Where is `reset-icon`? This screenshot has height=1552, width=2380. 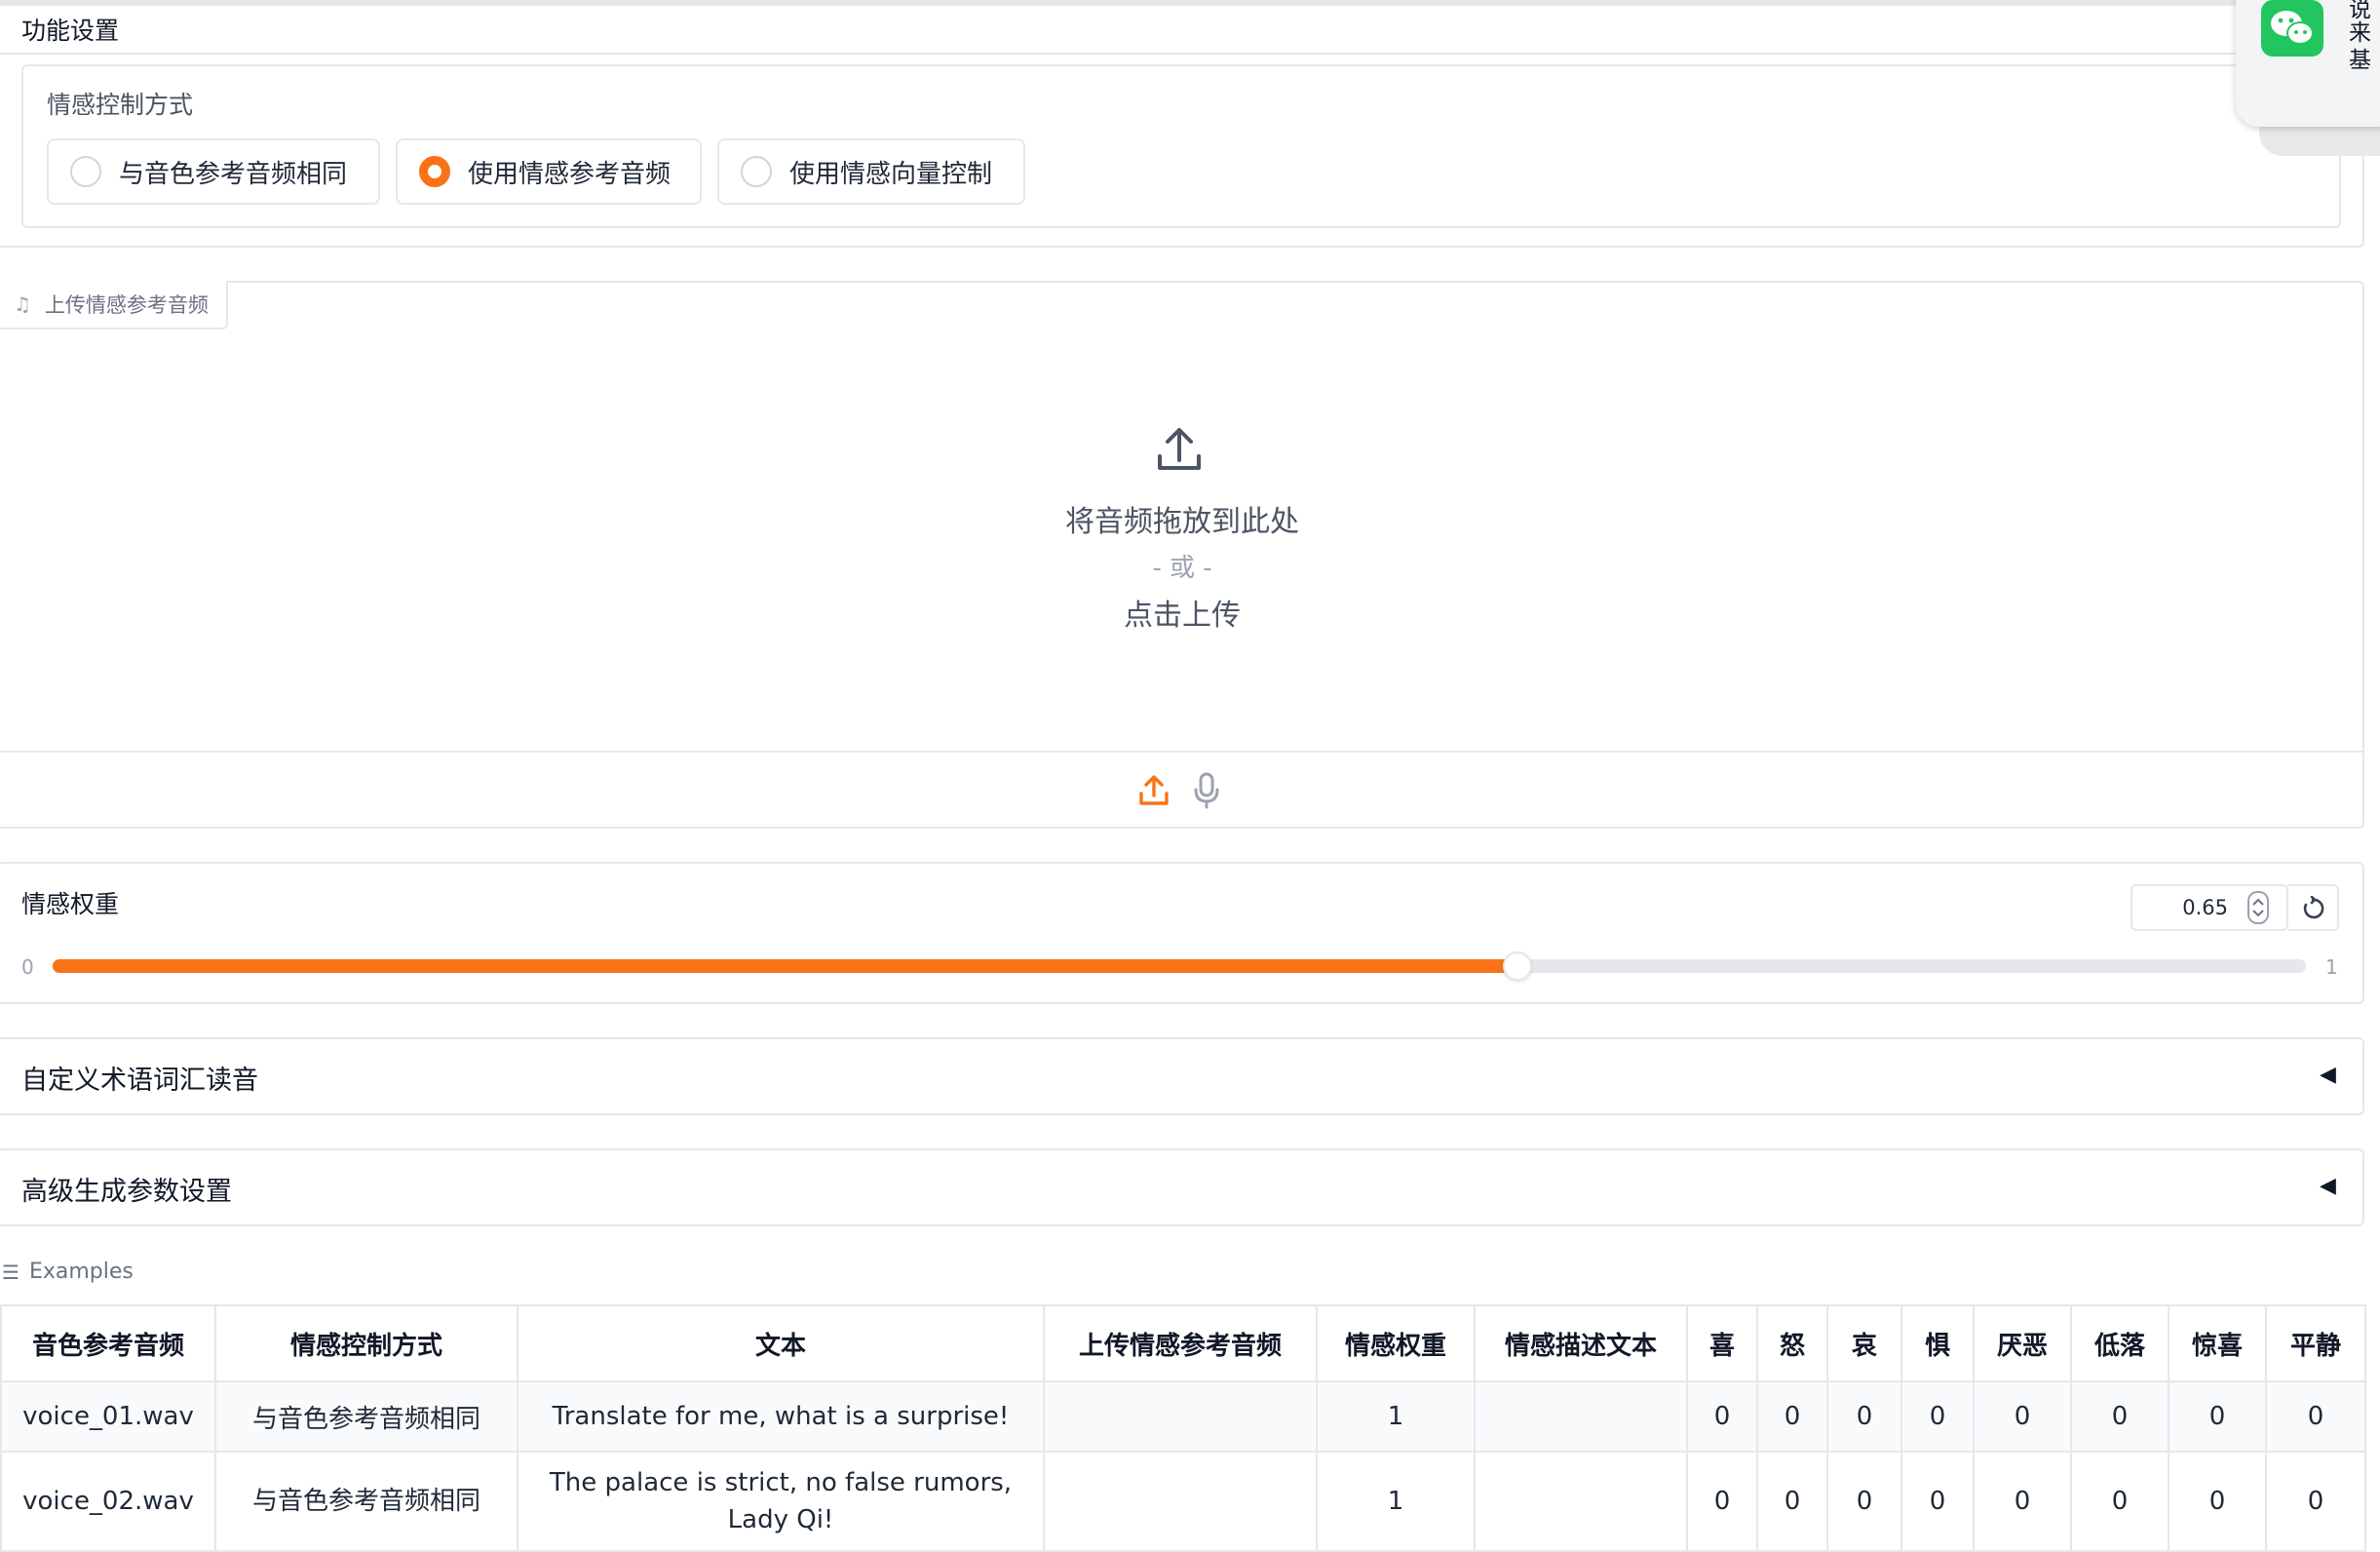 reset-icon is located at coordinates (2313, 907).